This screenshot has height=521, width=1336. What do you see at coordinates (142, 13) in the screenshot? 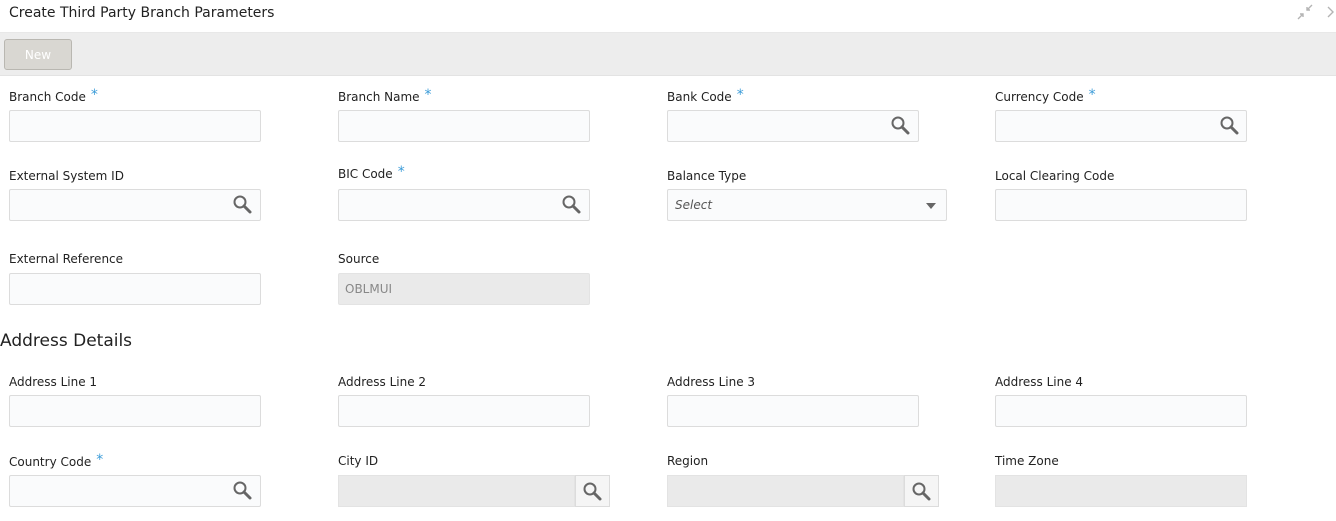
I see `page-title: Create Third Party Branch Parameters` at bounding box center [142, 13].